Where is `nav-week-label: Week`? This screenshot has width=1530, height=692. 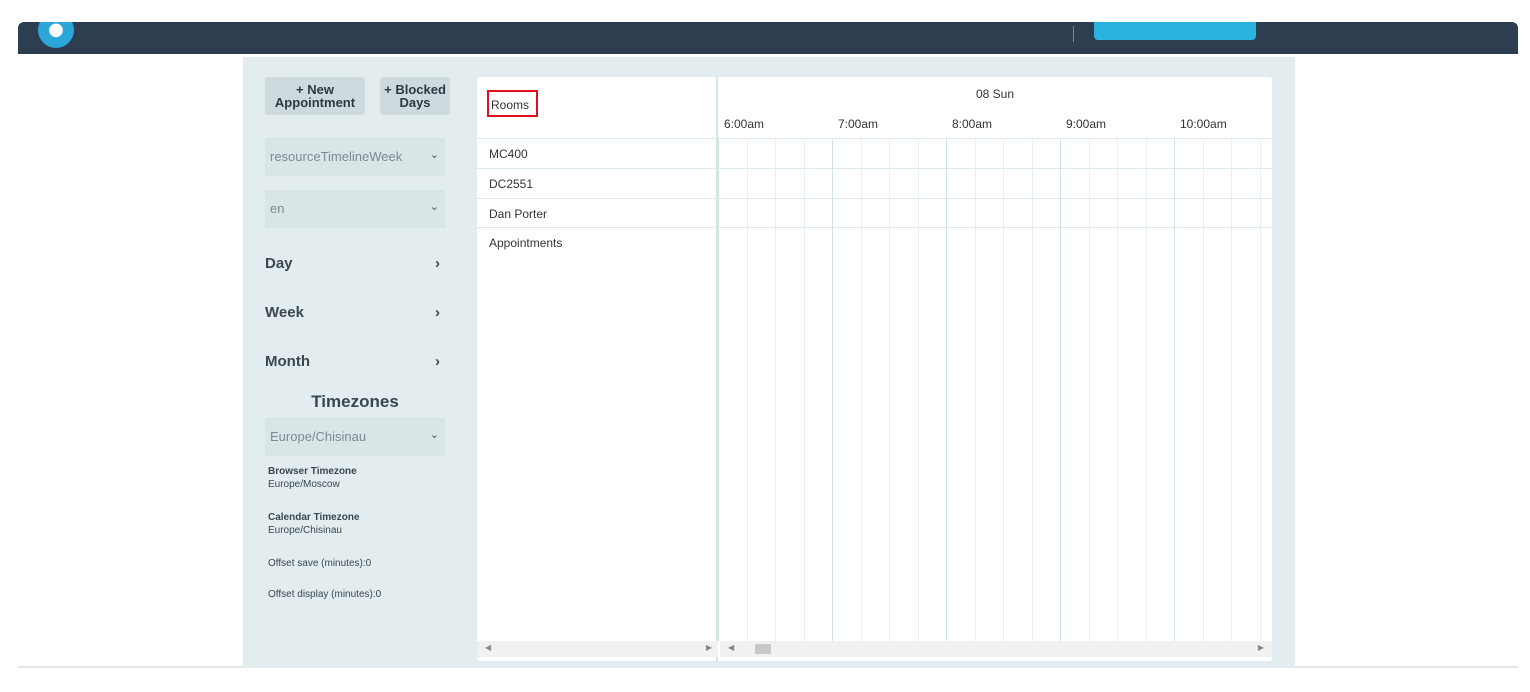 nav-week-label: Week is located at coordinates (284, 312).